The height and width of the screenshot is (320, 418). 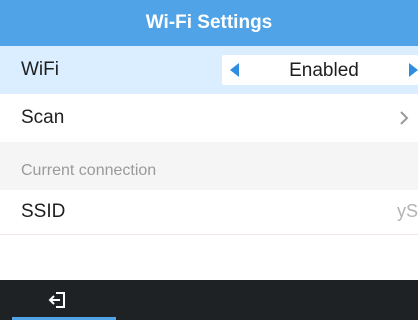 I want to click on ssid-value: yS, so click(x=407, y=211).